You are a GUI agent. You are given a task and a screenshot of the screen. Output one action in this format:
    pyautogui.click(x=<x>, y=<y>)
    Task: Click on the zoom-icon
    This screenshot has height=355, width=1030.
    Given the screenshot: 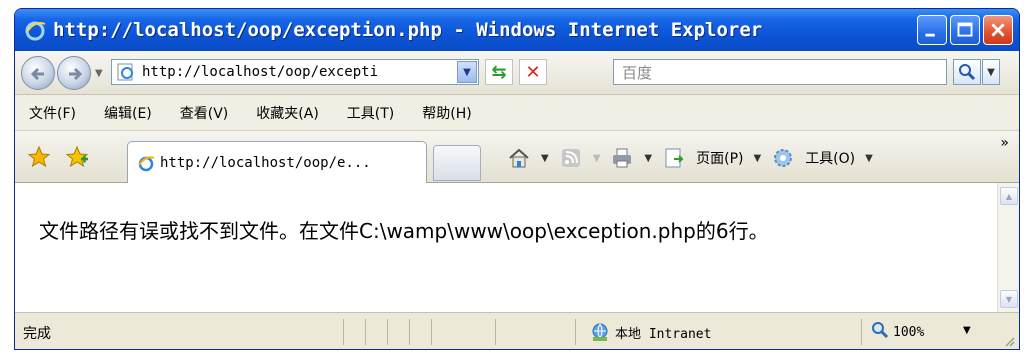 What is the action you would take?
    pyautogui.click(x=880, y=332)
    